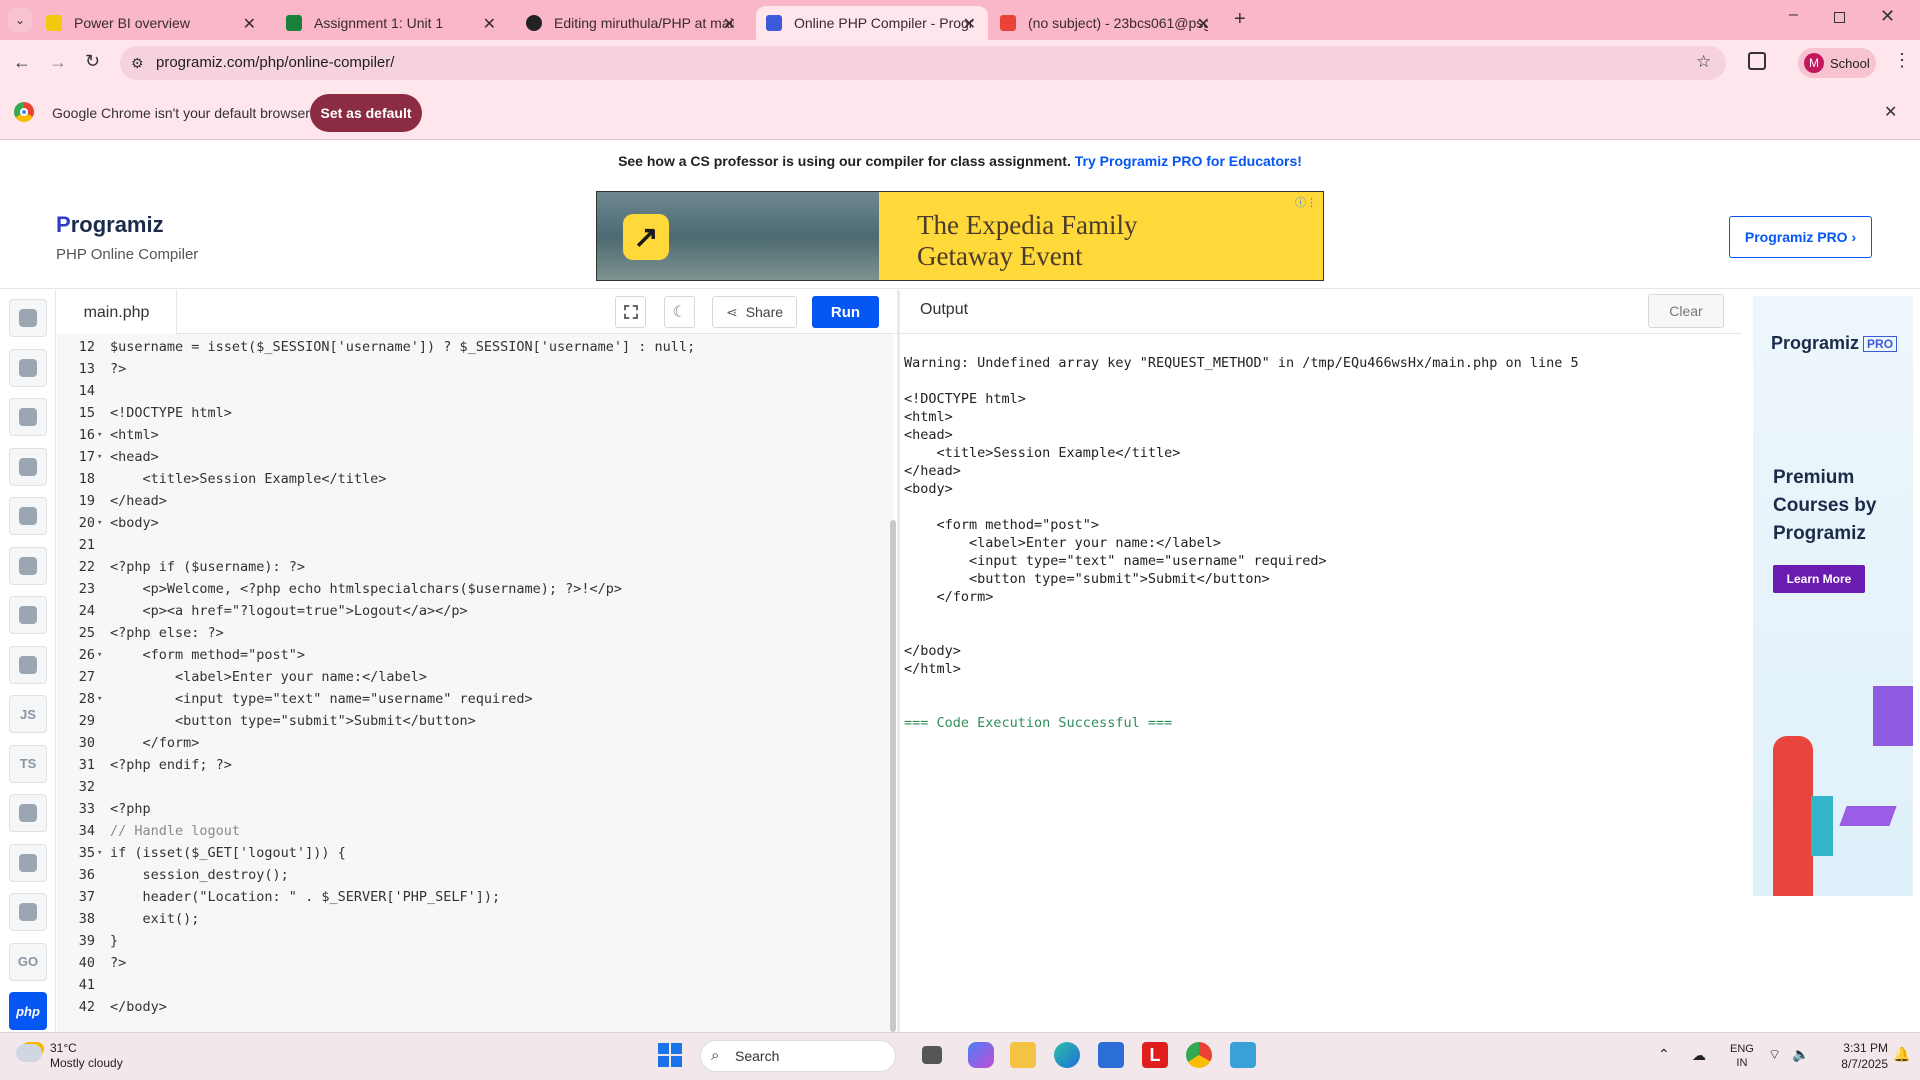  What do you see at coordinates (1793, 15) in the screenshot?
I see `minimize-button: –` at bounding box center [1793, 15].